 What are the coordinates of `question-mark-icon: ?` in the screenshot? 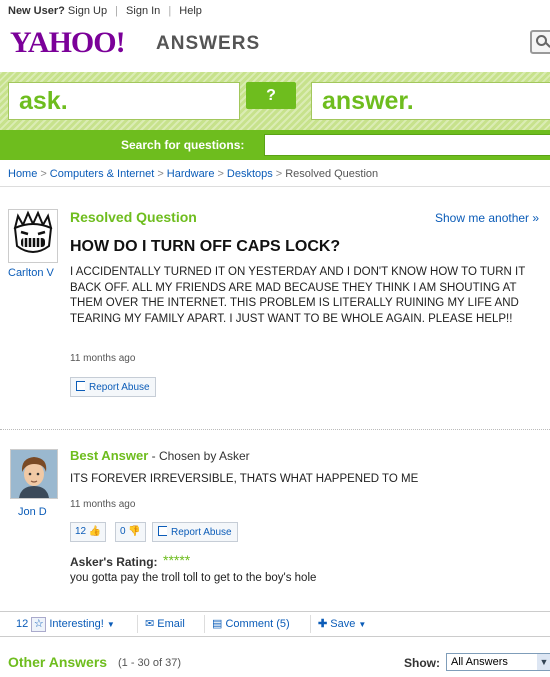 It's located at (271, 95).